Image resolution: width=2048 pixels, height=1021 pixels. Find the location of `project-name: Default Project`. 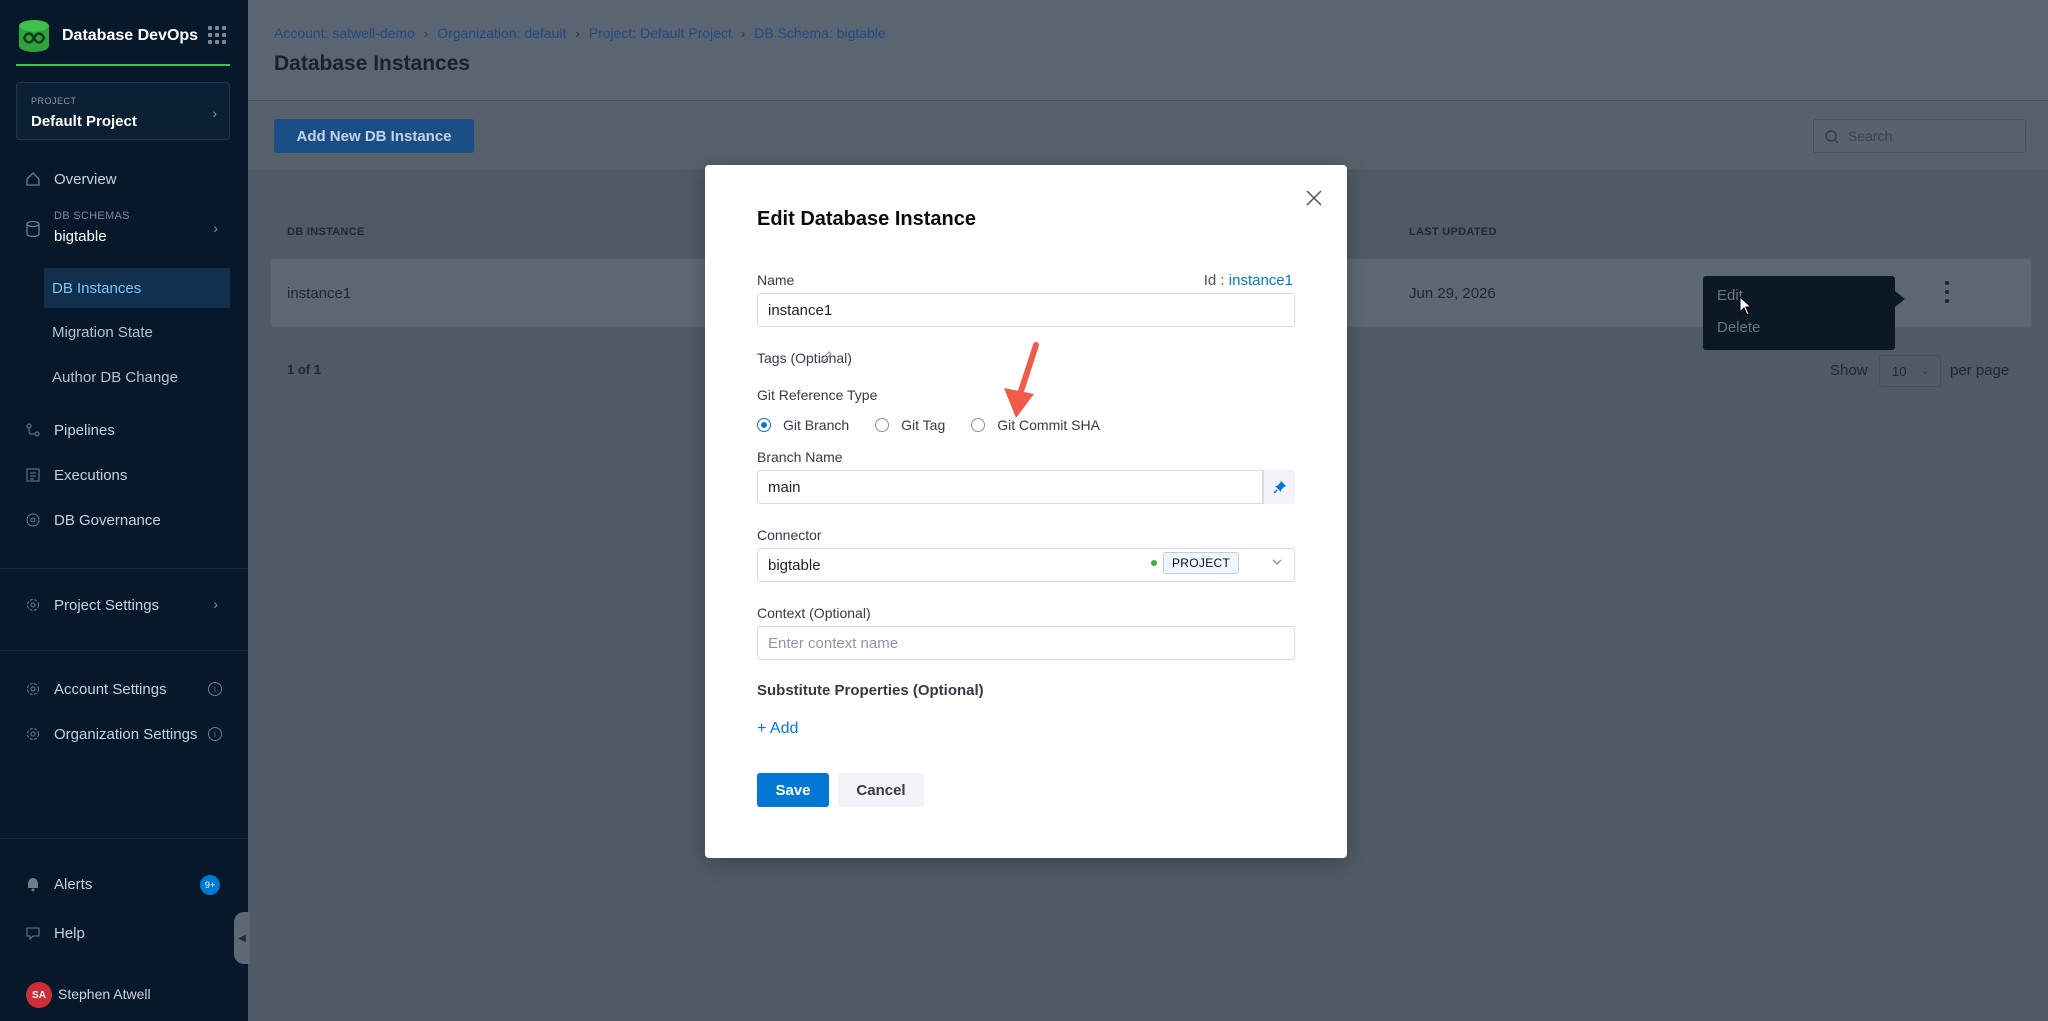

project-name: Default Project is located at coordinates (84, 121).